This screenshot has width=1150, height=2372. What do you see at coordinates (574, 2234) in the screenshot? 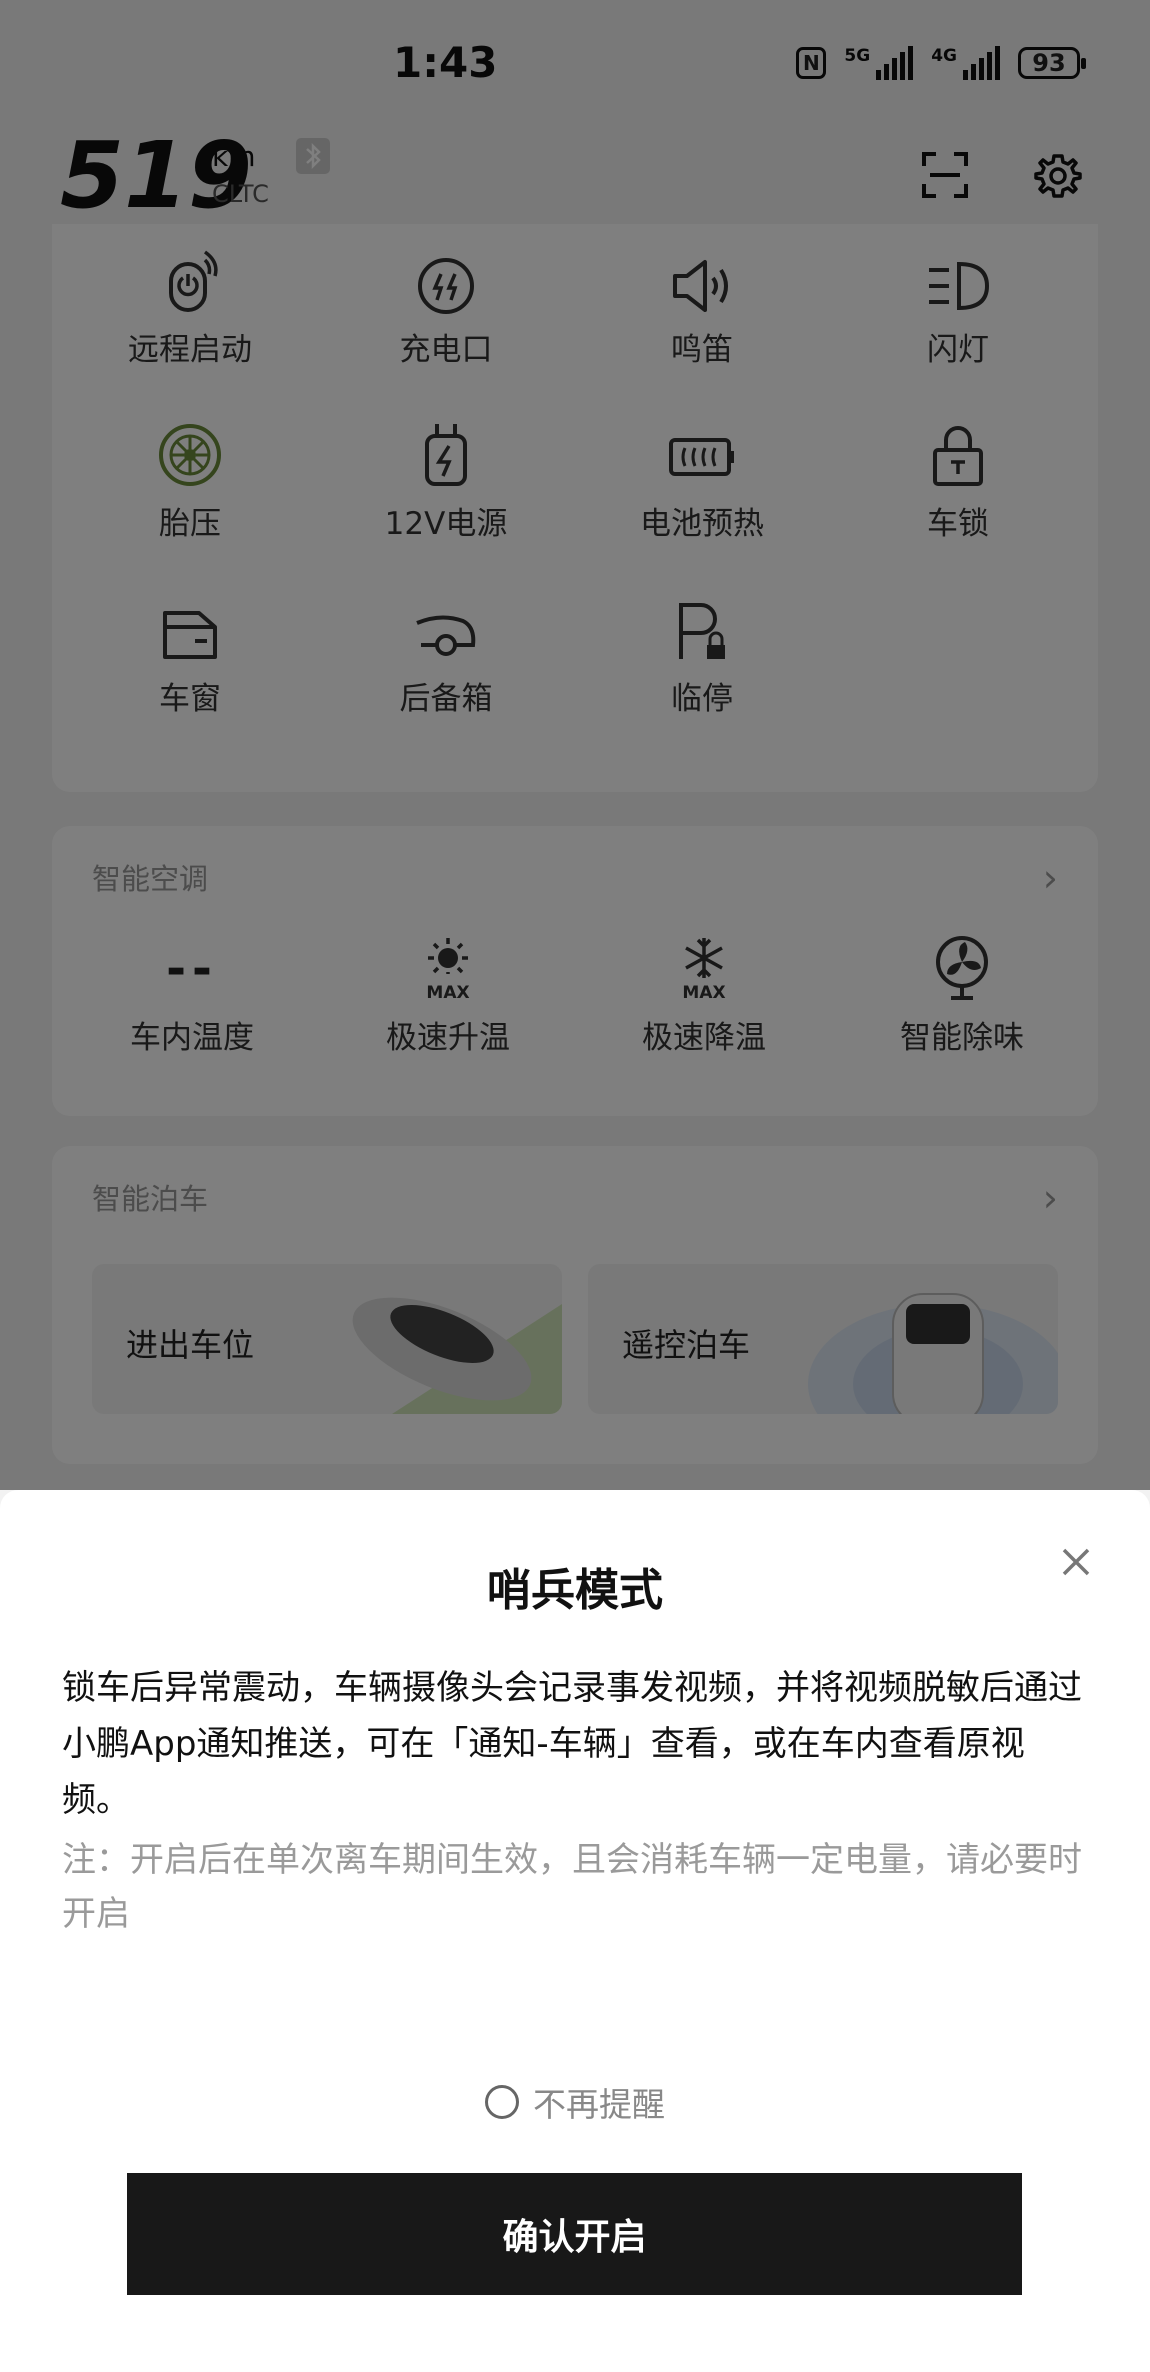
I see `confirm-enable-button: 确认开启` at bounding box center [574, 2234].